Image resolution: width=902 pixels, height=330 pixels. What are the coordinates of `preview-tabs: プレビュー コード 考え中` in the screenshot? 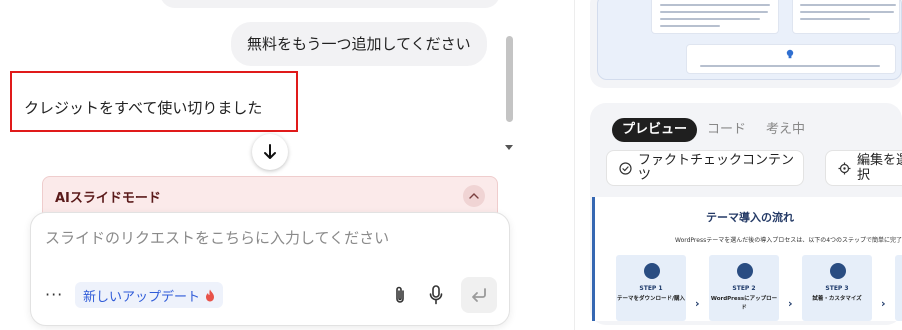 It's located at (713, 130).